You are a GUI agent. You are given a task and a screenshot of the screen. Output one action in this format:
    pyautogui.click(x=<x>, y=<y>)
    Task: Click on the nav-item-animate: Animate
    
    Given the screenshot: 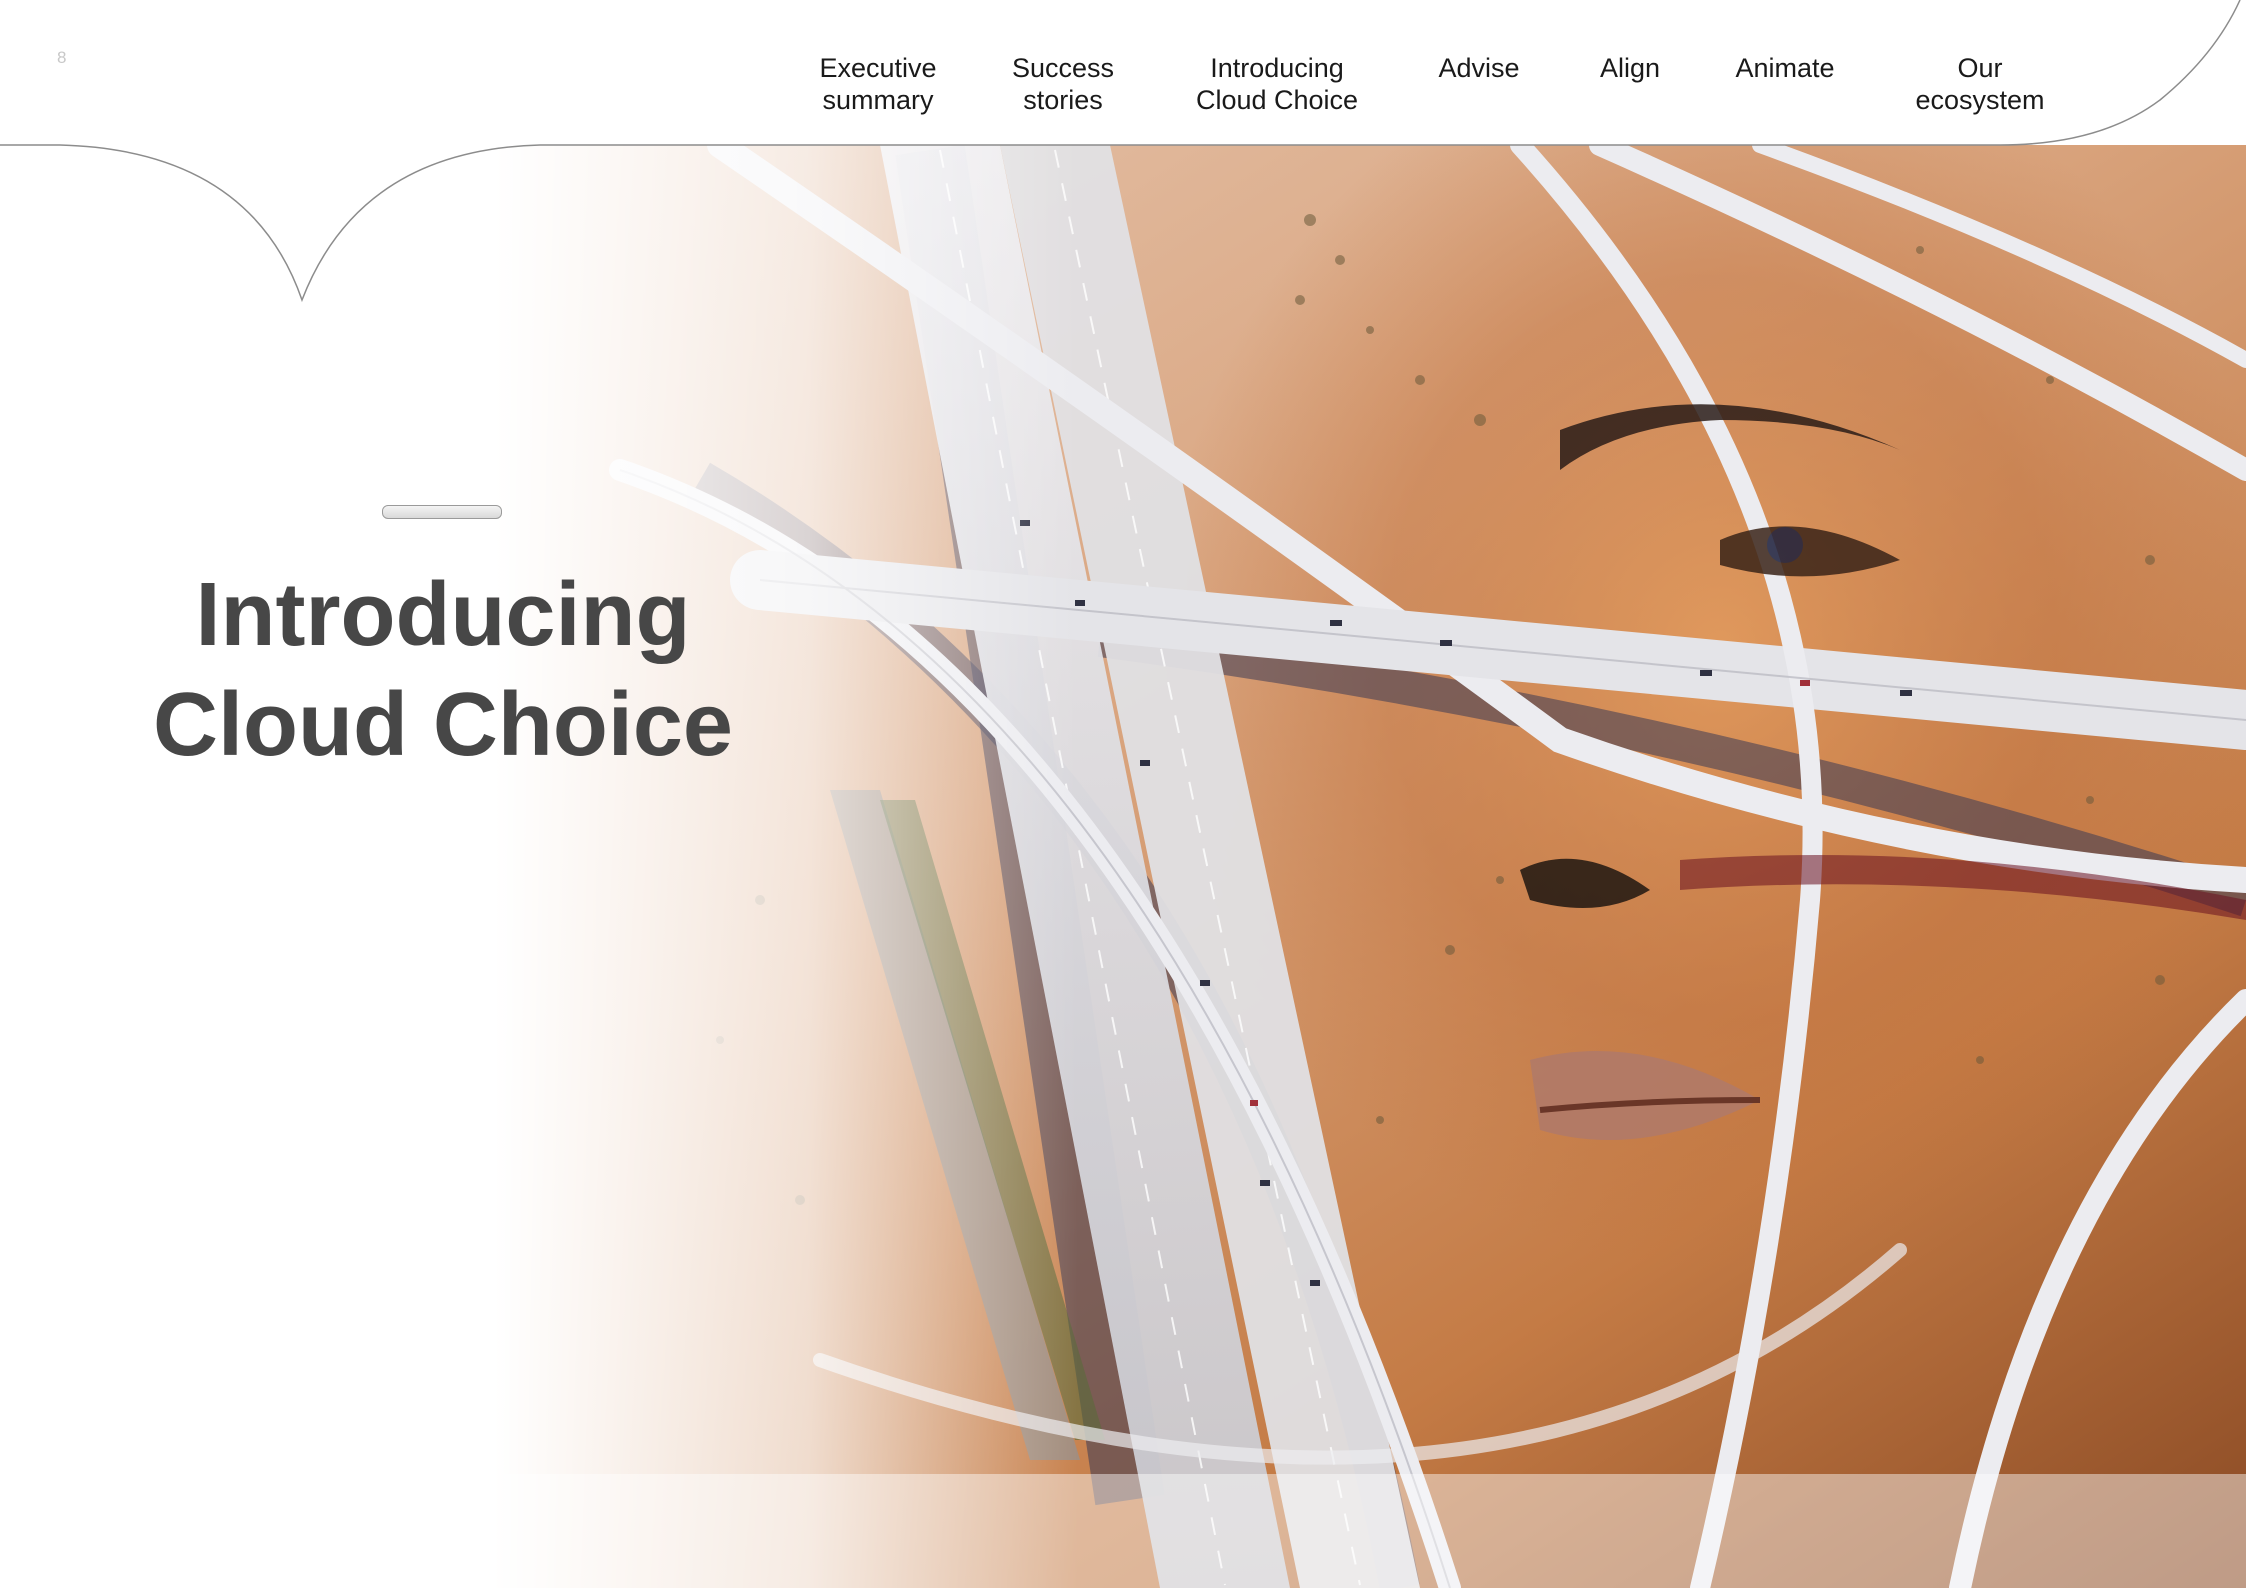 What is the action you would take?
    pyautogui.click(x=1784, y=68)
    